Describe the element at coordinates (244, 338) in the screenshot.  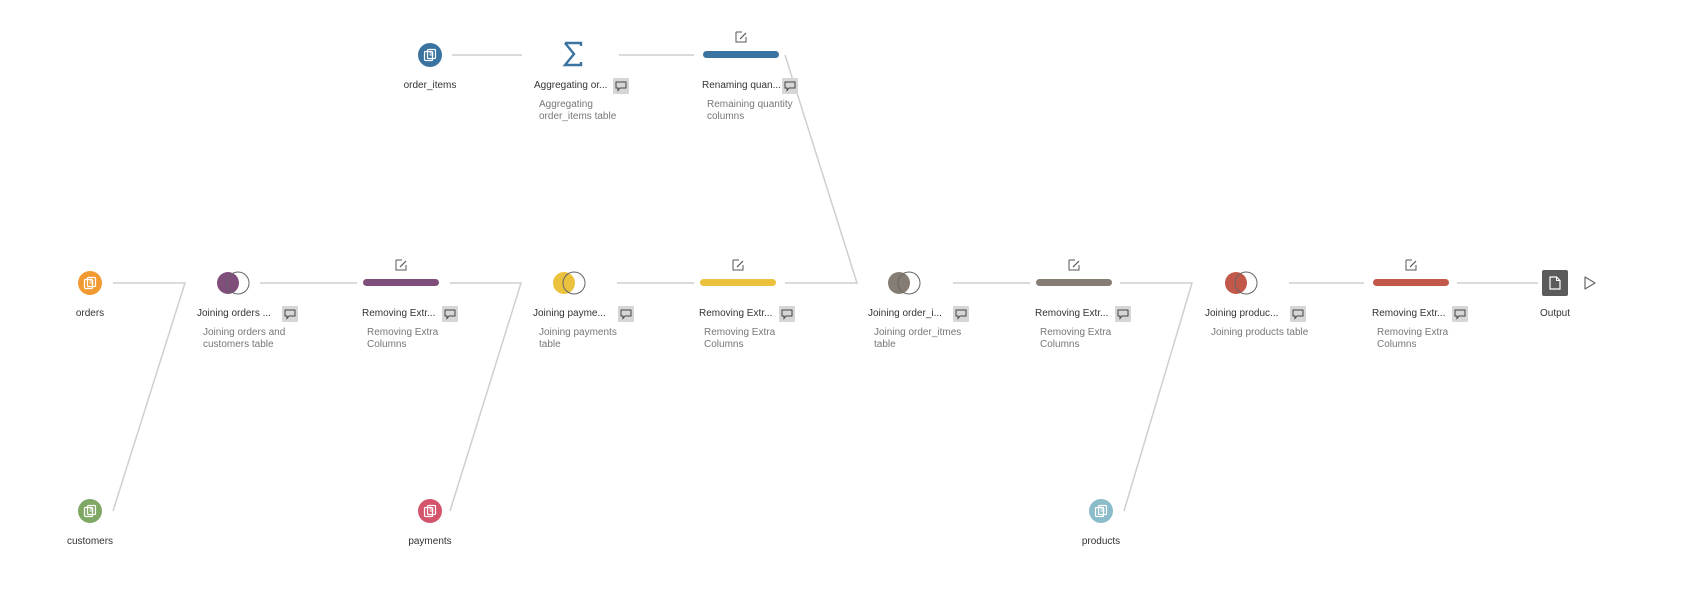
I see `step-description: Joining orders and customers table` at that location.